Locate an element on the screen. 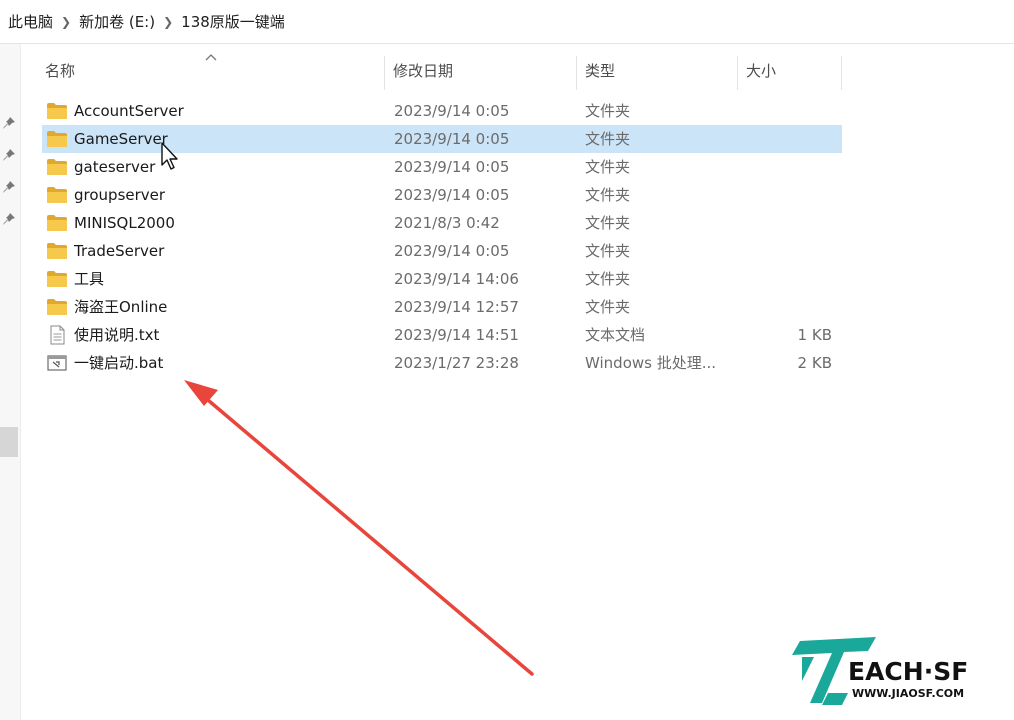 The height and width of the screenshot is (720, 1014). file-modified-date: 2023/9/14 12:57 is located at coordinates (456, 307).